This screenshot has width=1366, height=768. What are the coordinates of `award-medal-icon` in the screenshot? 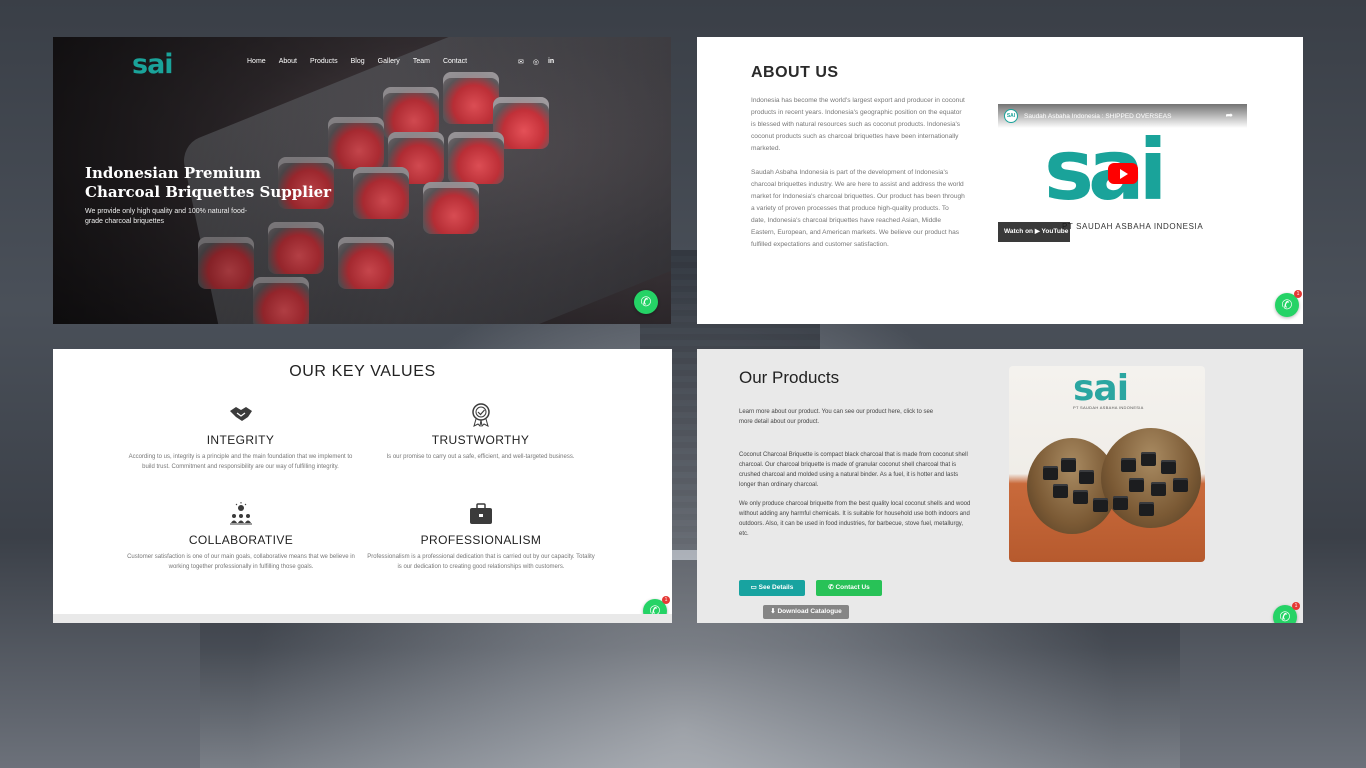 It's located at (480, 415).